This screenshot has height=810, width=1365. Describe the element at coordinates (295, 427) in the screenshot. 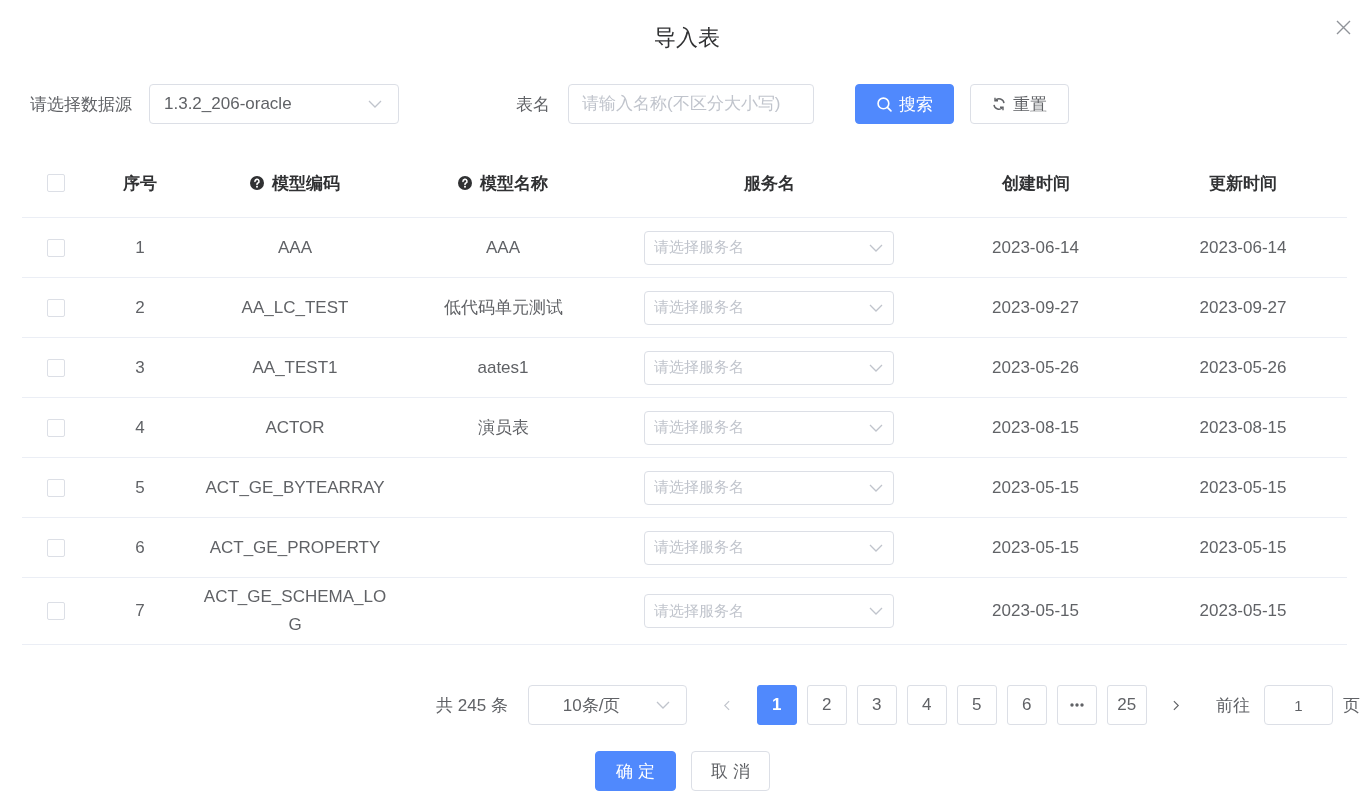

I see `model-code: ACTOR` at that location.